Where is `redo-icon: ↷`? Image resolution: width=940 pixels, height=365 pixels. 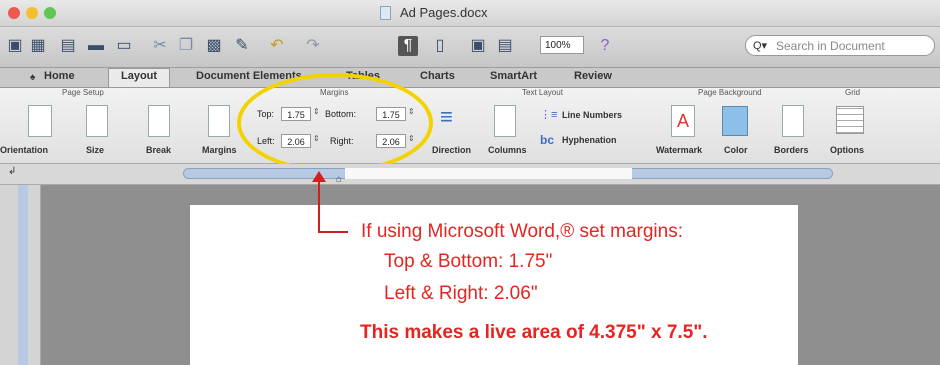 redo-icon: ↷ is located at coordinates (313, 46).